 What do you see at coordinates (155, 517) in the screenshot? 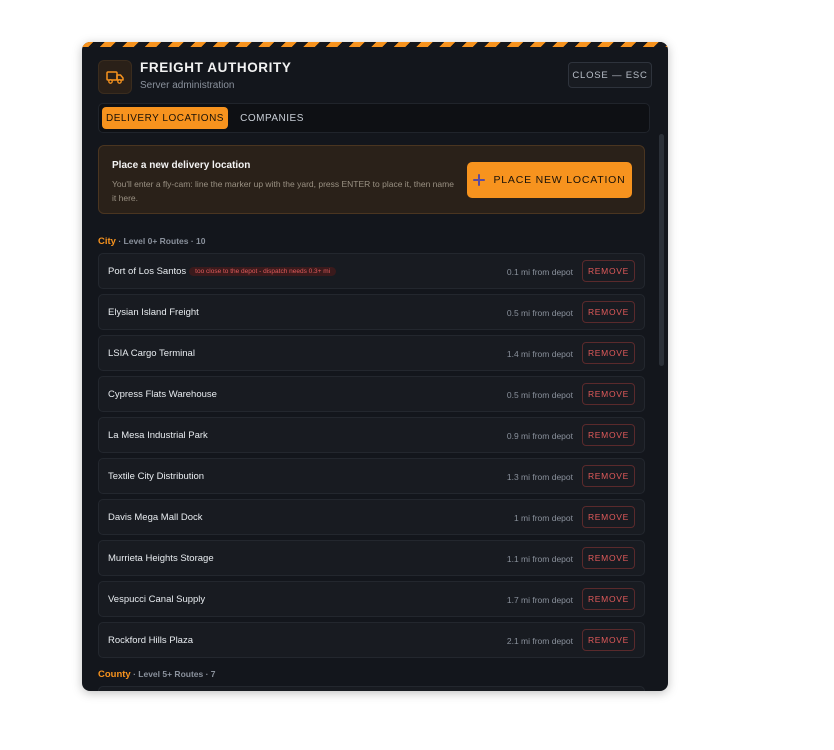
I see `location-name: Davis Mega Mall Dock` at bounding box center [155, 517].